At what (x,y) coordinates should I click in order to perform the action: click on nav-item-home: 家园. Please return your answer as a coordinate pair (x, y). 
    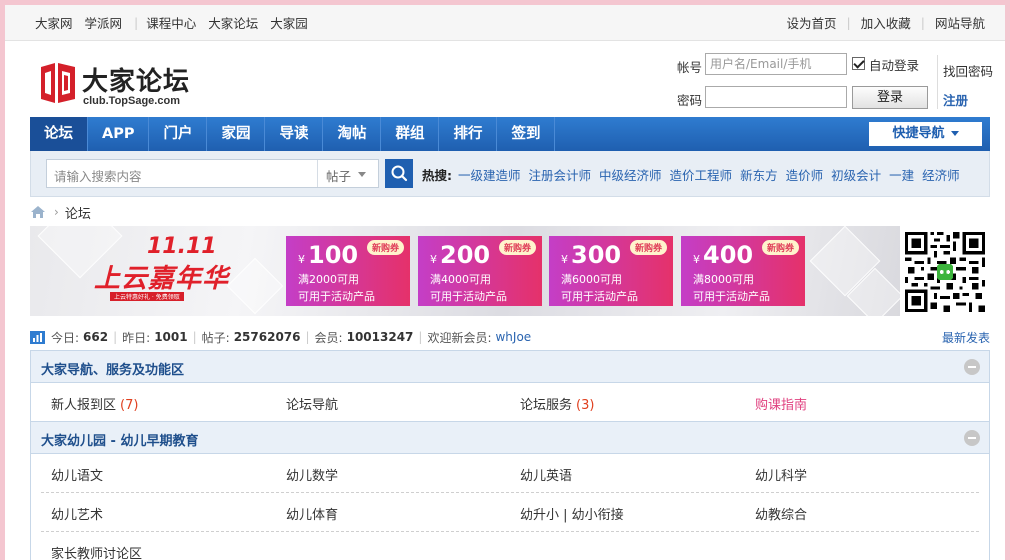
    Looking at the image, I should click on (236, 134).